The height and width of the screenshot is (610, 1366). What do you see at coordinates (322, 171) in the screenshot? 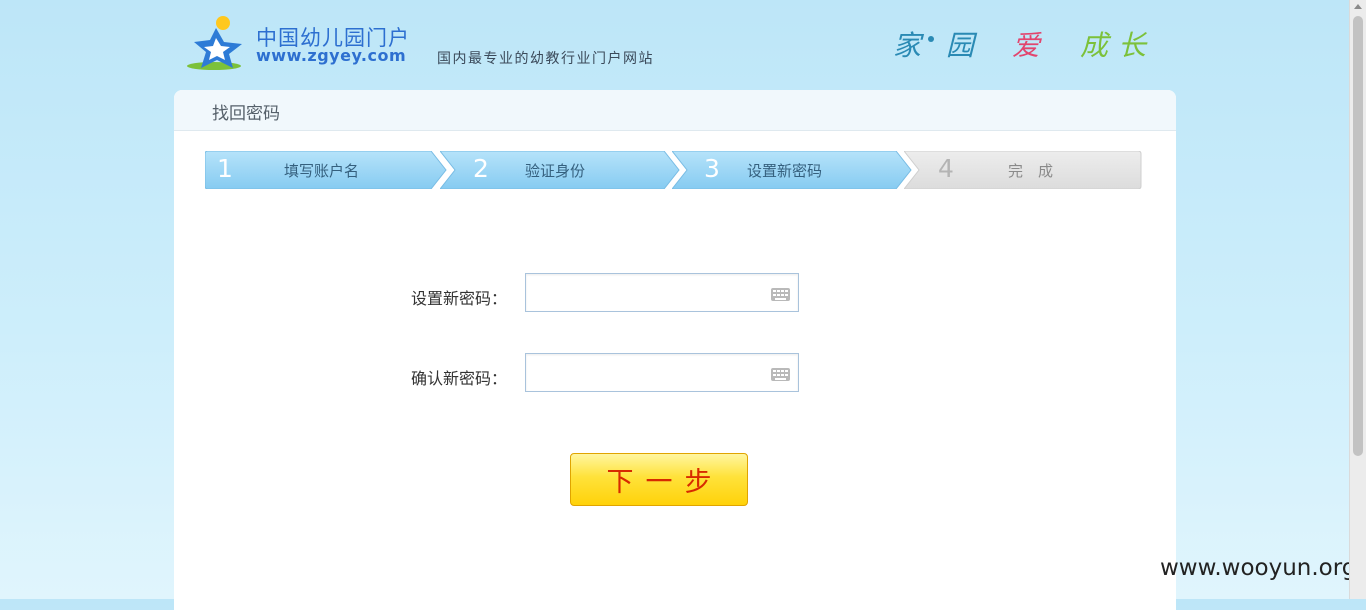
I see `step-label: 填写账户名` at bounding box center [322, 171].